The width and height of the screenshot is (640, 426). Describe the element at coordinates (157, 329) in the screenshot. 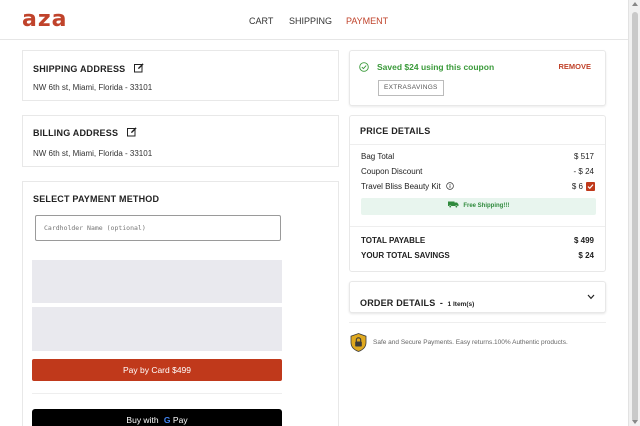

I see `card-details-field` at that location.